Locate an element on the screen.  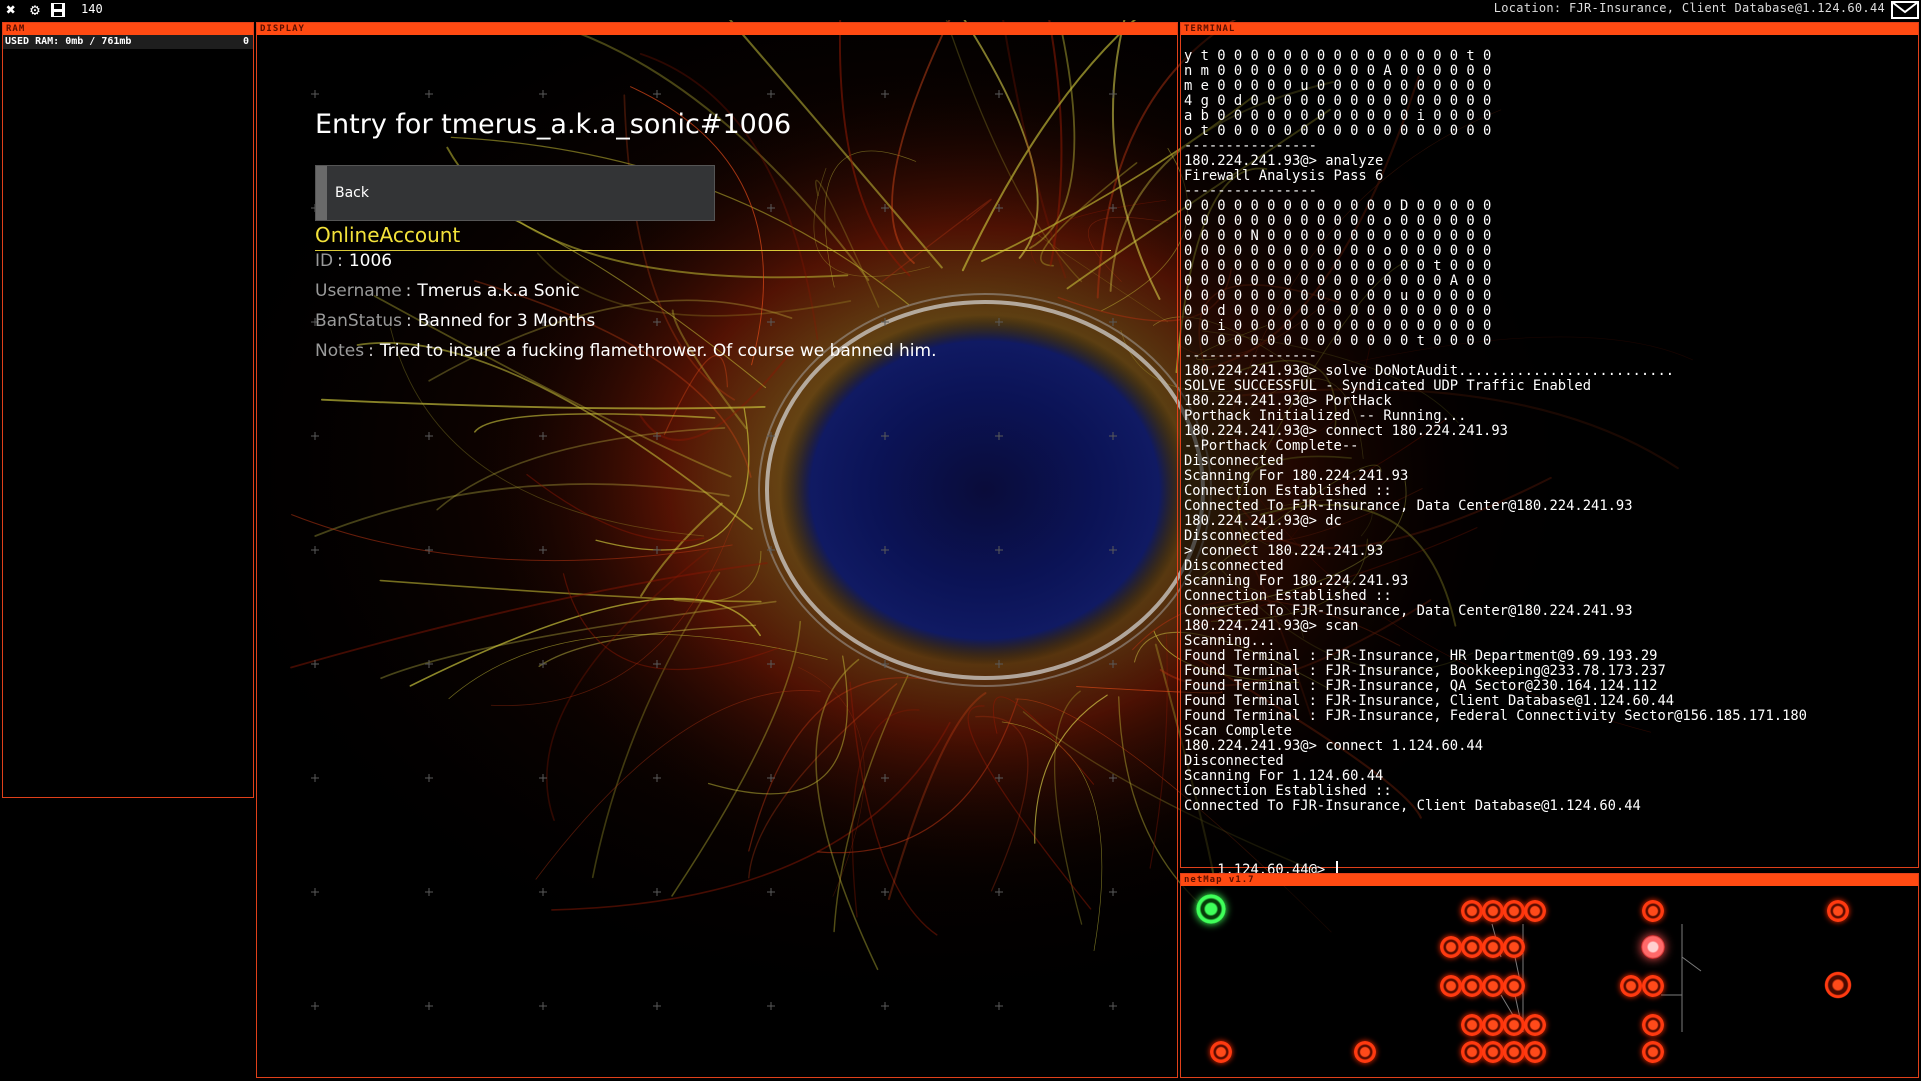
ram-usage-count: 0 is located at coordinates (245, 41).